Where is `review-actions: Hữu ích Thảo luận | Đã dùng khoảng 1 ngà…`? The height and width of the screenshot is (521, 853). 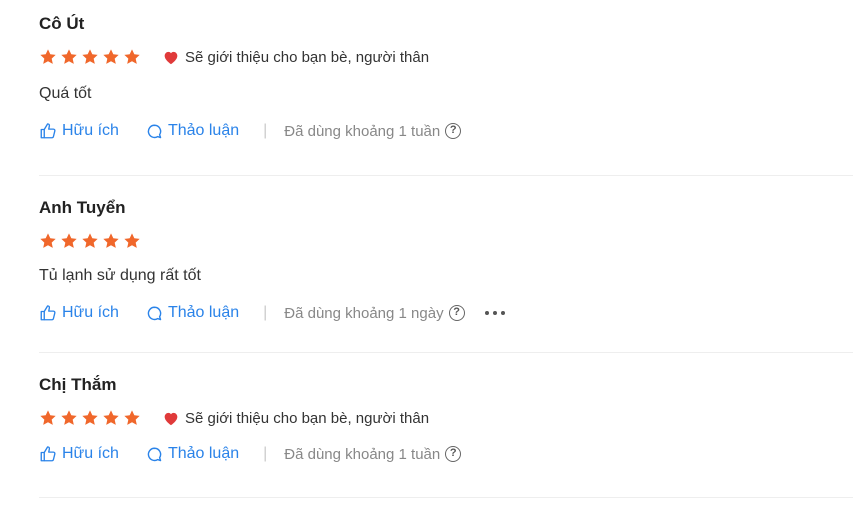
review-actions: Hữu ích Thảo luận | Đã dùng khoảng 1 ngà… is located at coordinates (446, 313).